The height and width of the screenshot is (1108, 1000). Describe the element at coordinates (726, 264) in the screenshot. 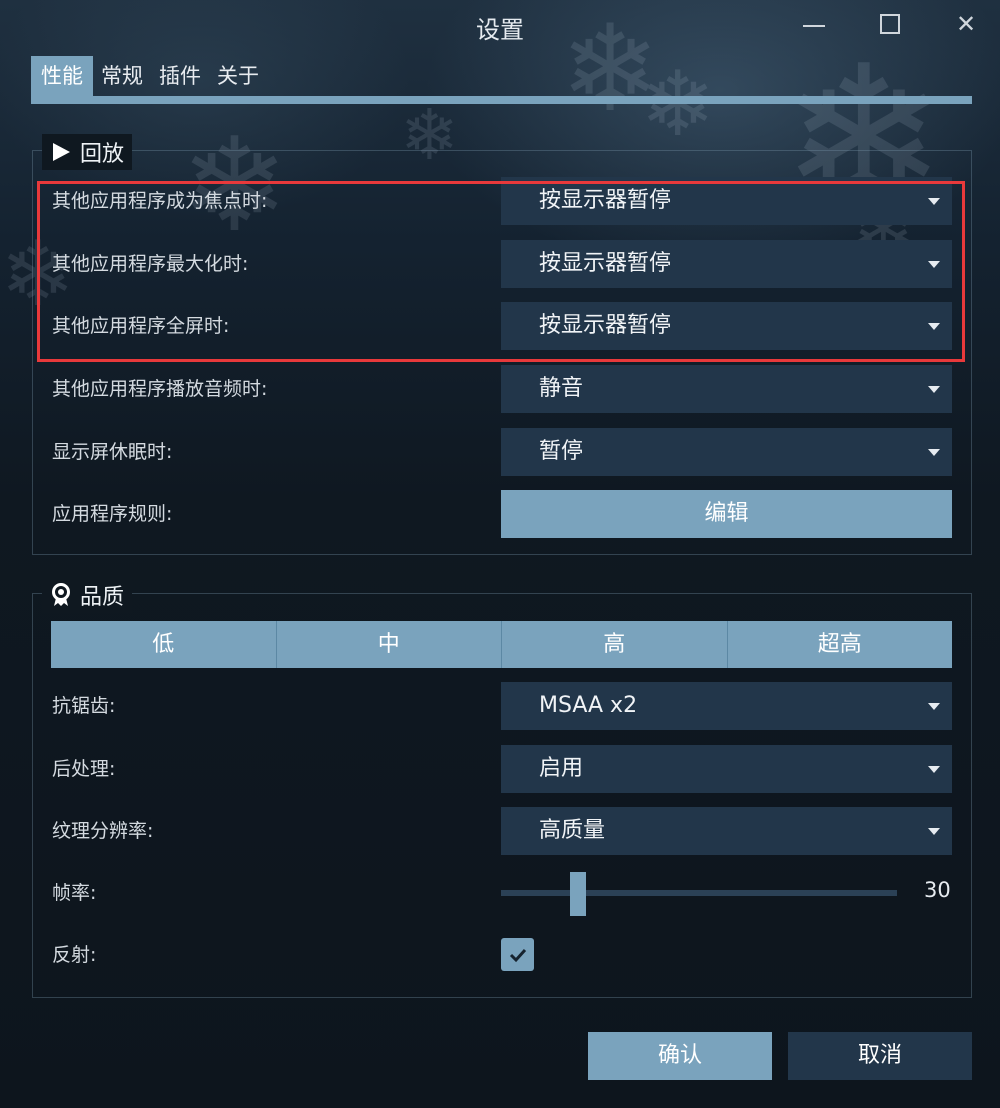

I see `maximized-select: 按显示器暂停` at that location.